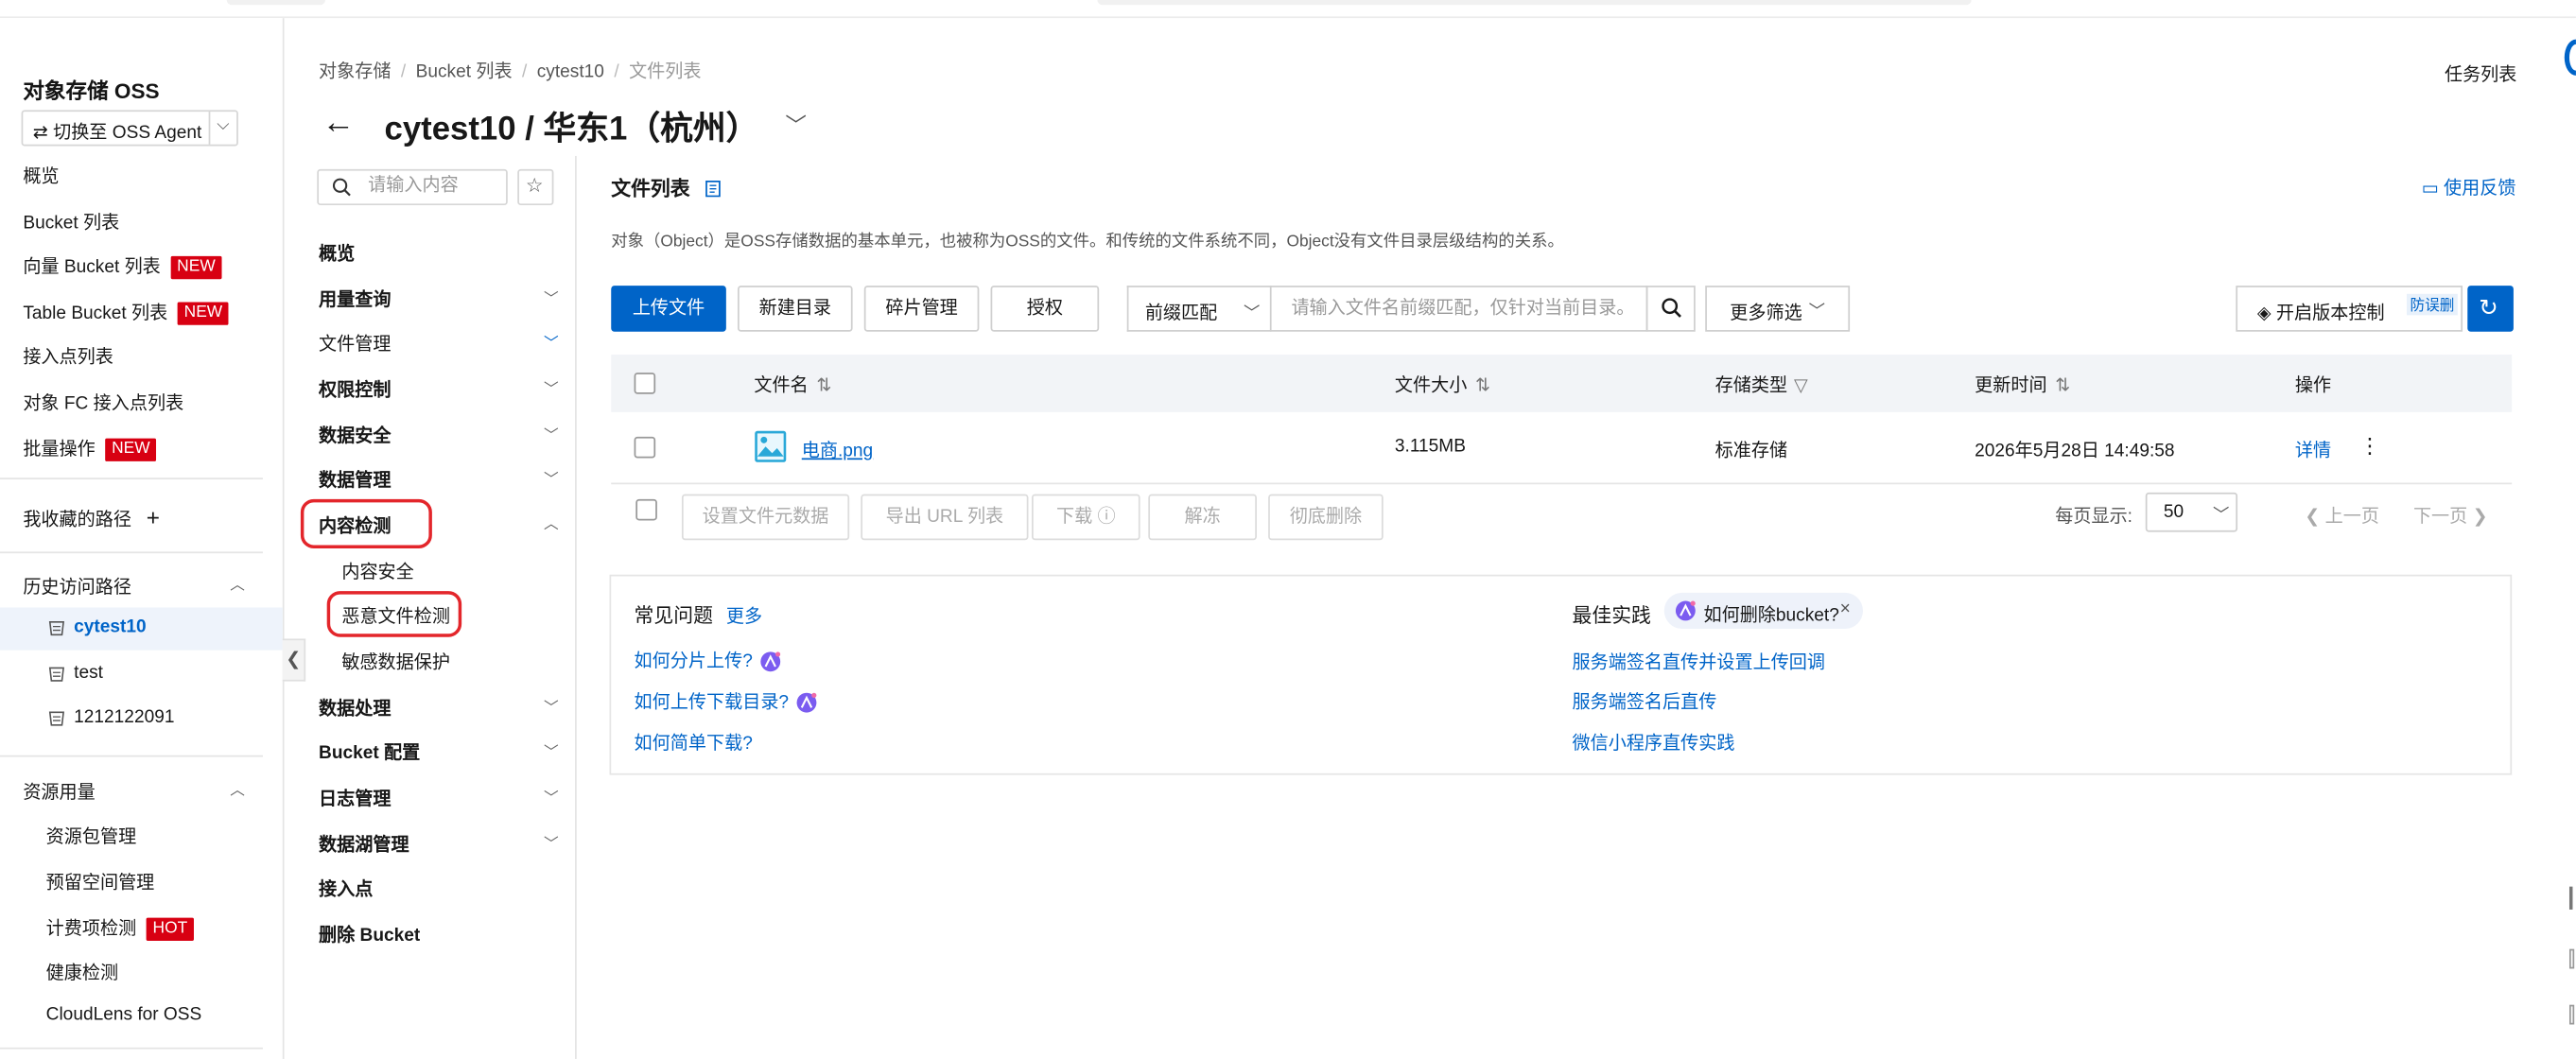  I want to click on bucket-nav-delete-bucket: 删除 Bucket, so click(369, 934).